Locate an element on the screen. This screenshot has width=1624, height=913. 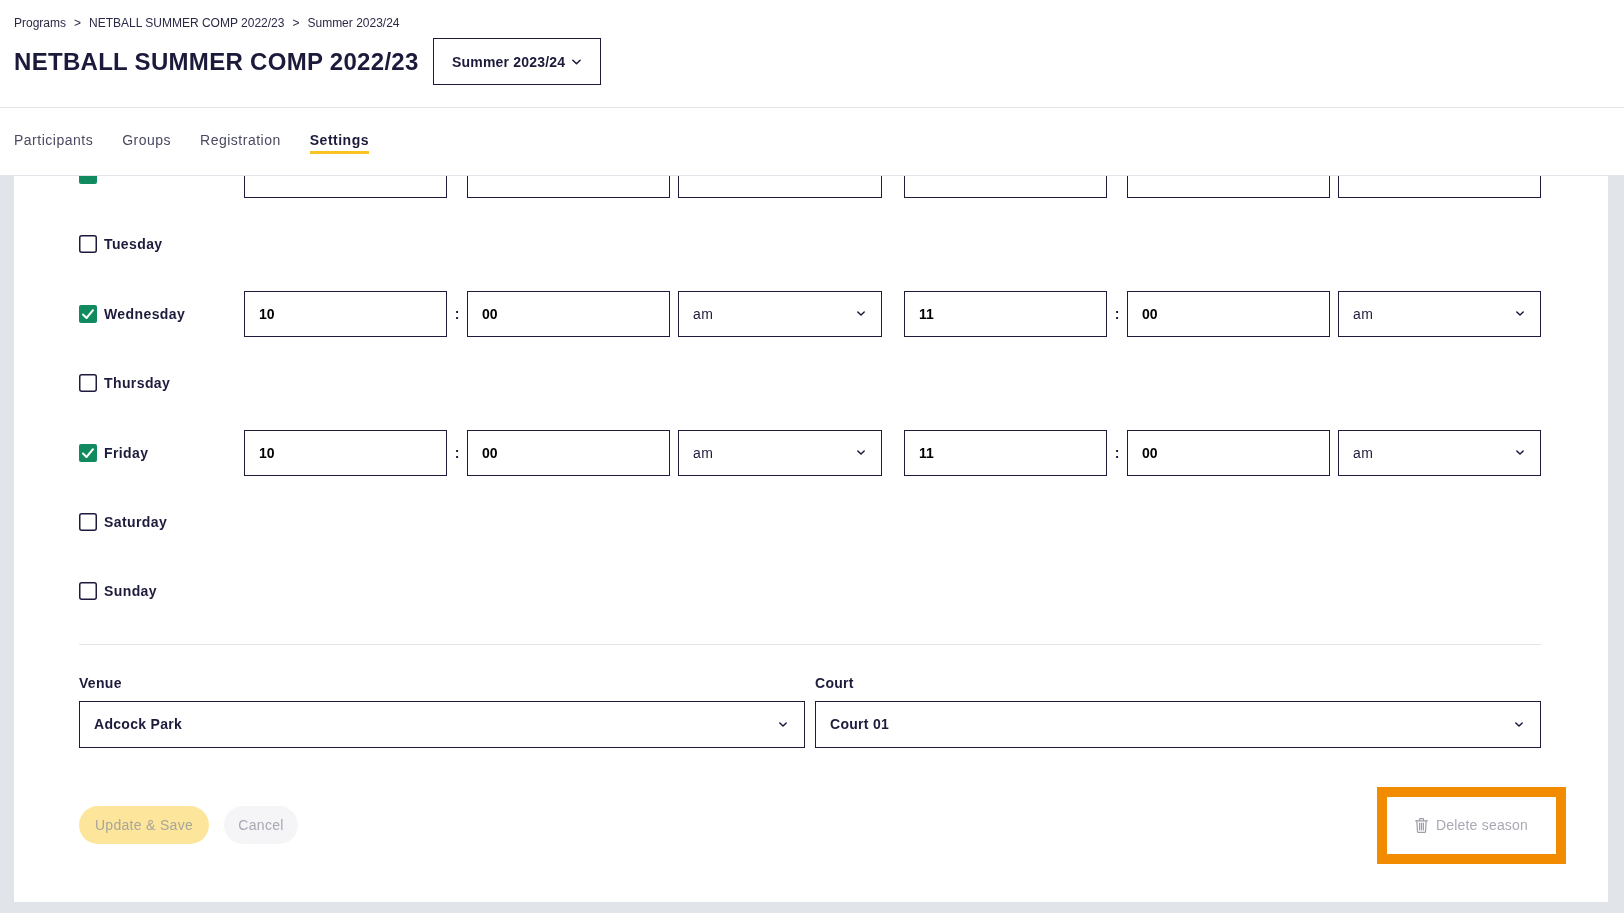
dropdown-select: Adcock Park is located at coordinates (442, 724).